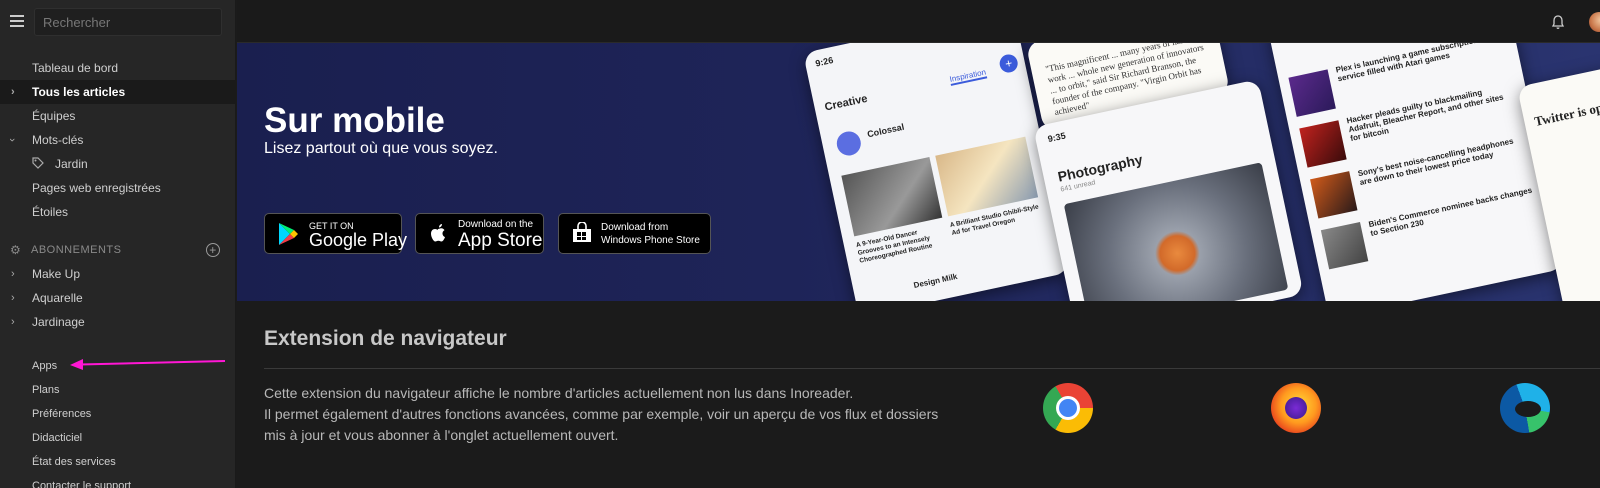 The width and height of the screenshot is (1600, 488). What do you see at coordinates (82, 484) in the screenshot?
I see `sidebar-item-label: Contacter le support` at bounding box center [82, 484].